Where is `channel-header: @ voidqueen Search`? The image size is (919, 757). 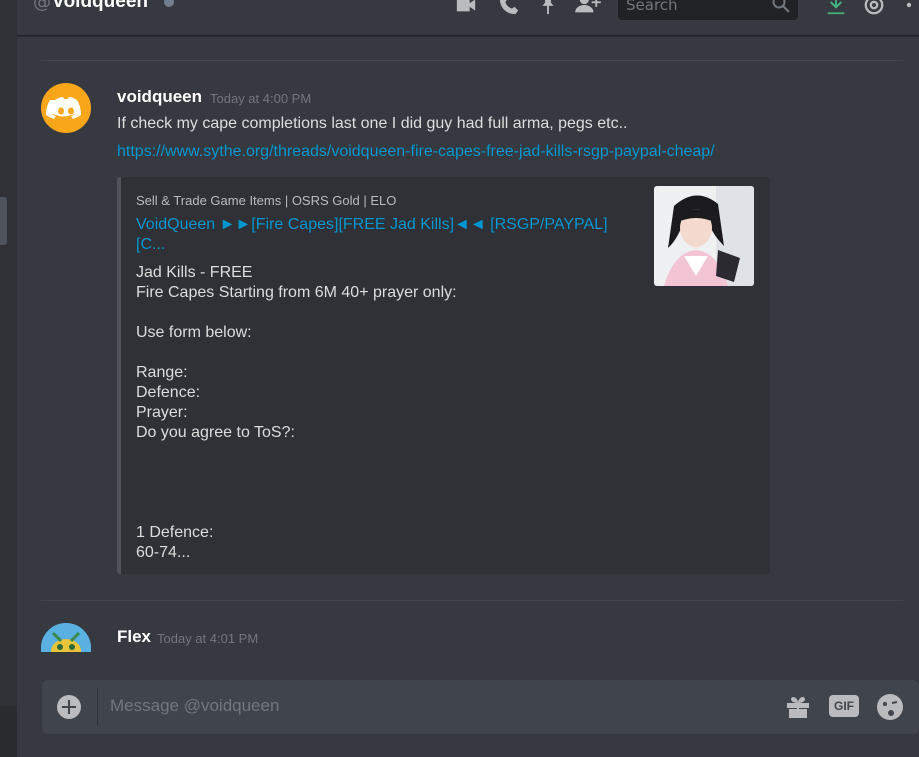
channel-header: @ voidqueen Search is located at coordinates (468, 18).